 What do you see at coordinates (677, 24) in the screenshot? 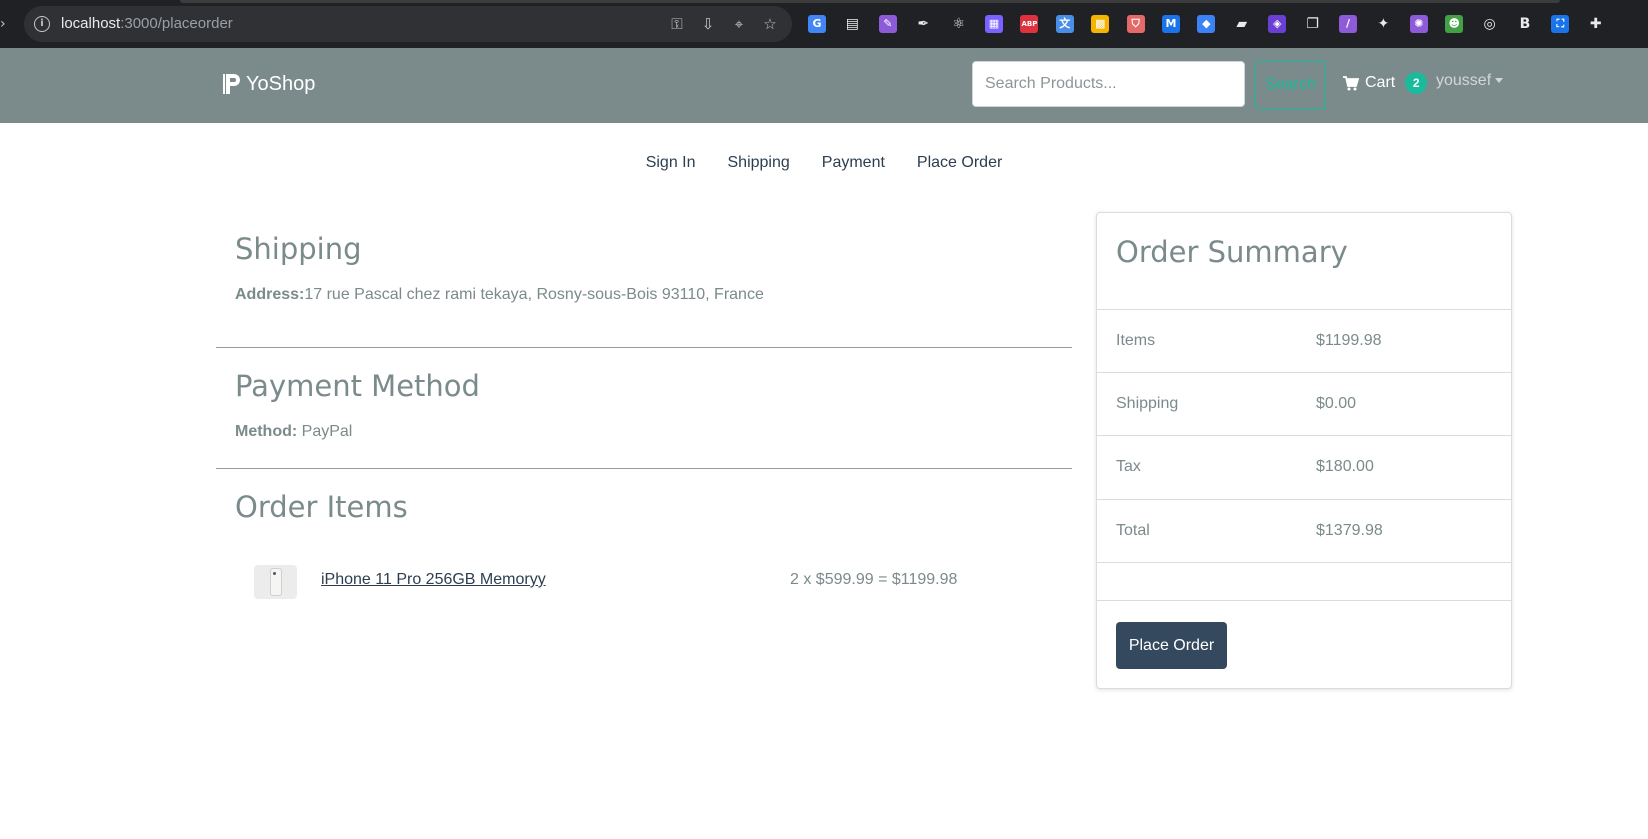
I see `password-key-icon: ⚿` at bounding box center [677, 24].